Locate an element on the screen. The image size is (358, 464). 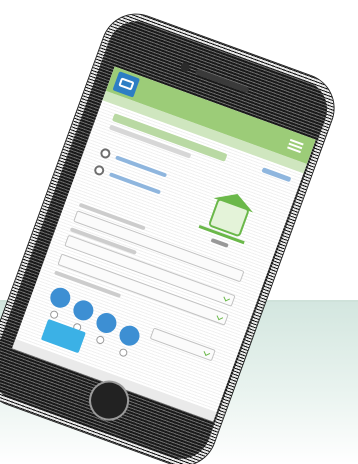
camera-icon is located at coordinates (185, 67).